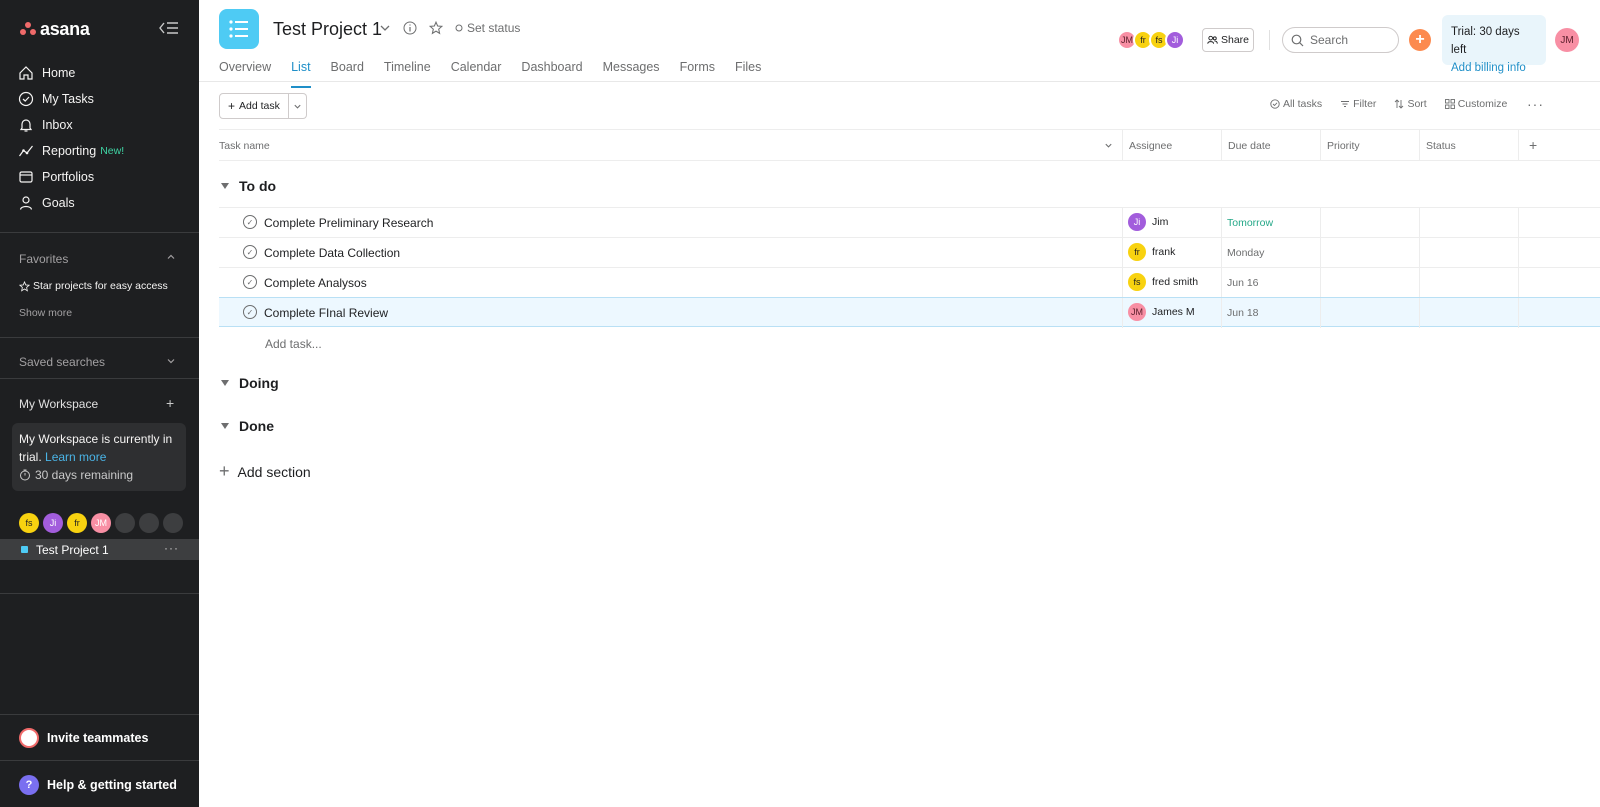 This screenshot has height=807, width=1600. What do you see at coordinates (436, 28) in the screenshot?
I see `star-icon` at bounding box center [436, 28].